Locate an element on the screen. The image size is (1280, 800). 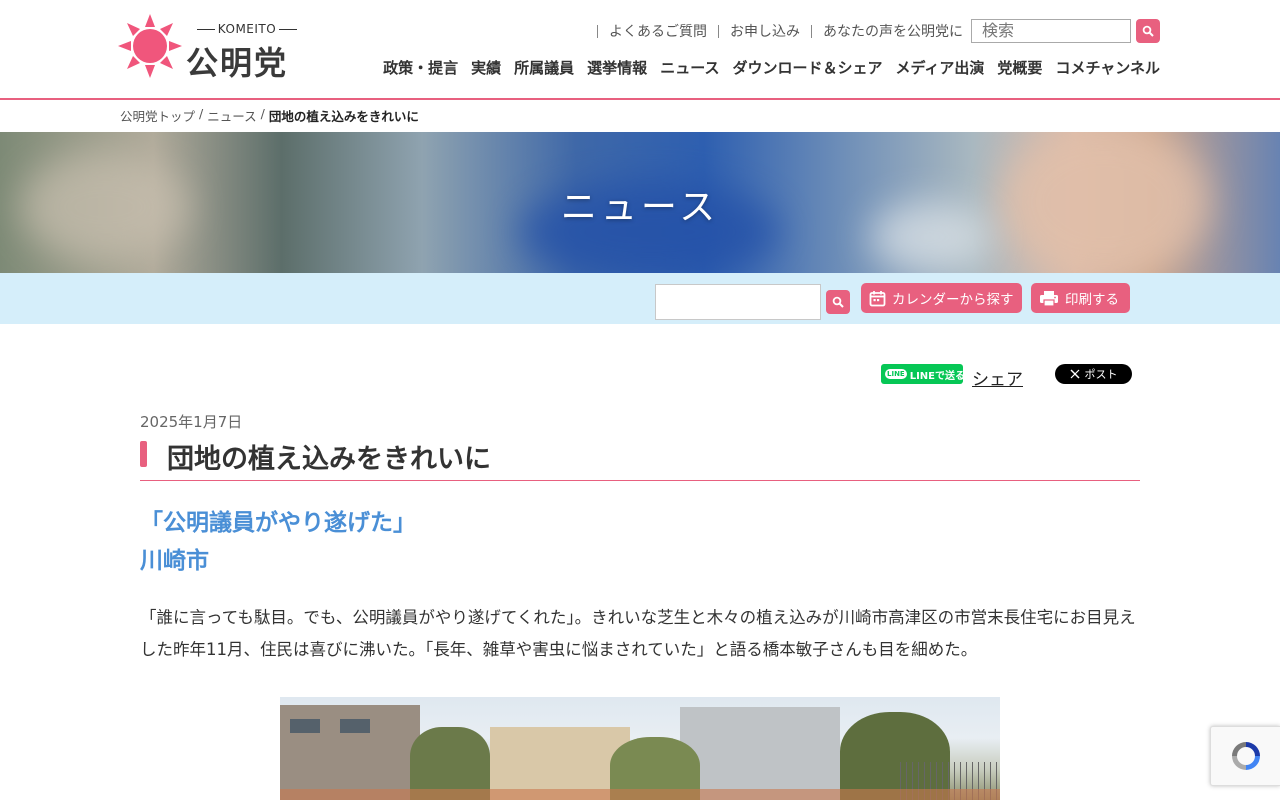
news-search-button is located at coordinates (838, 302).